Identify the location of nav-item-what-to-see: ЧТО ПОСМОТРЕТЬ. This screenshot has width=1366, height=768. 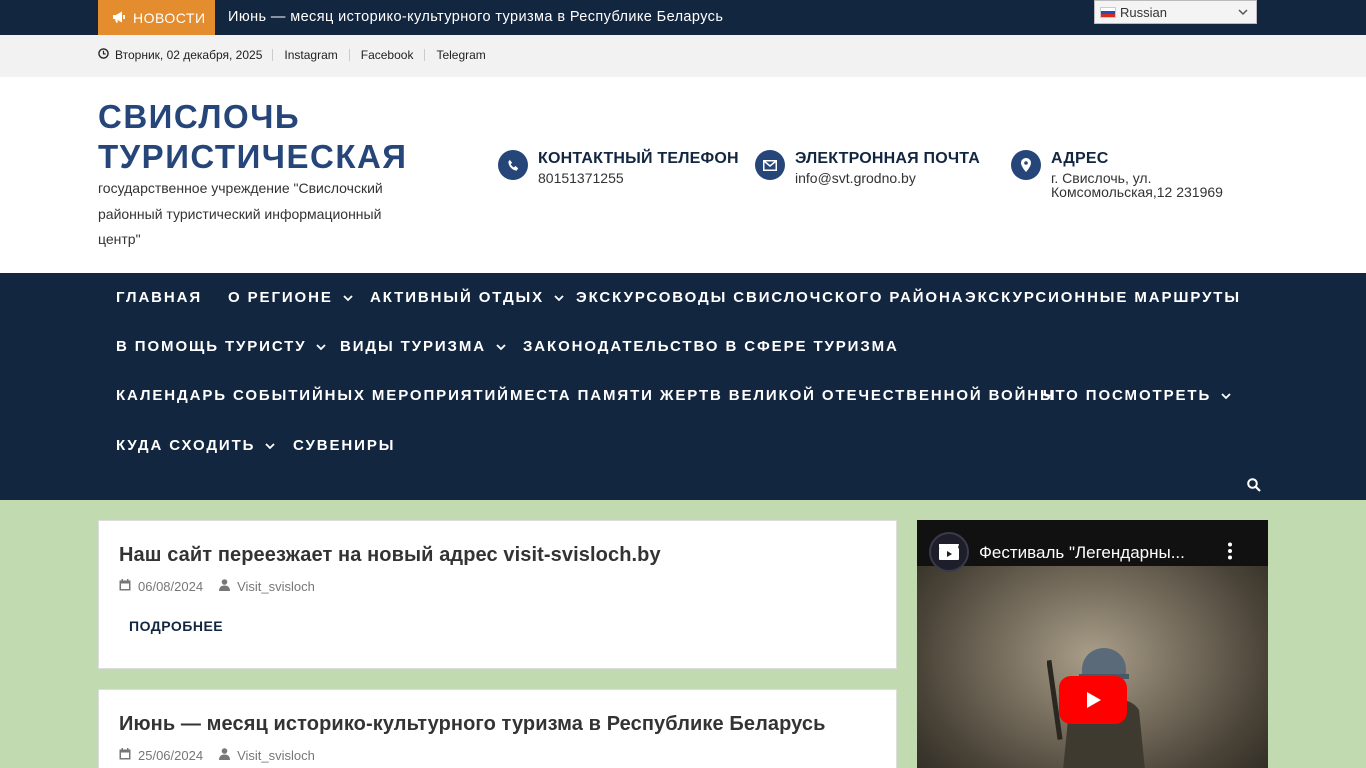
(1137, 395).